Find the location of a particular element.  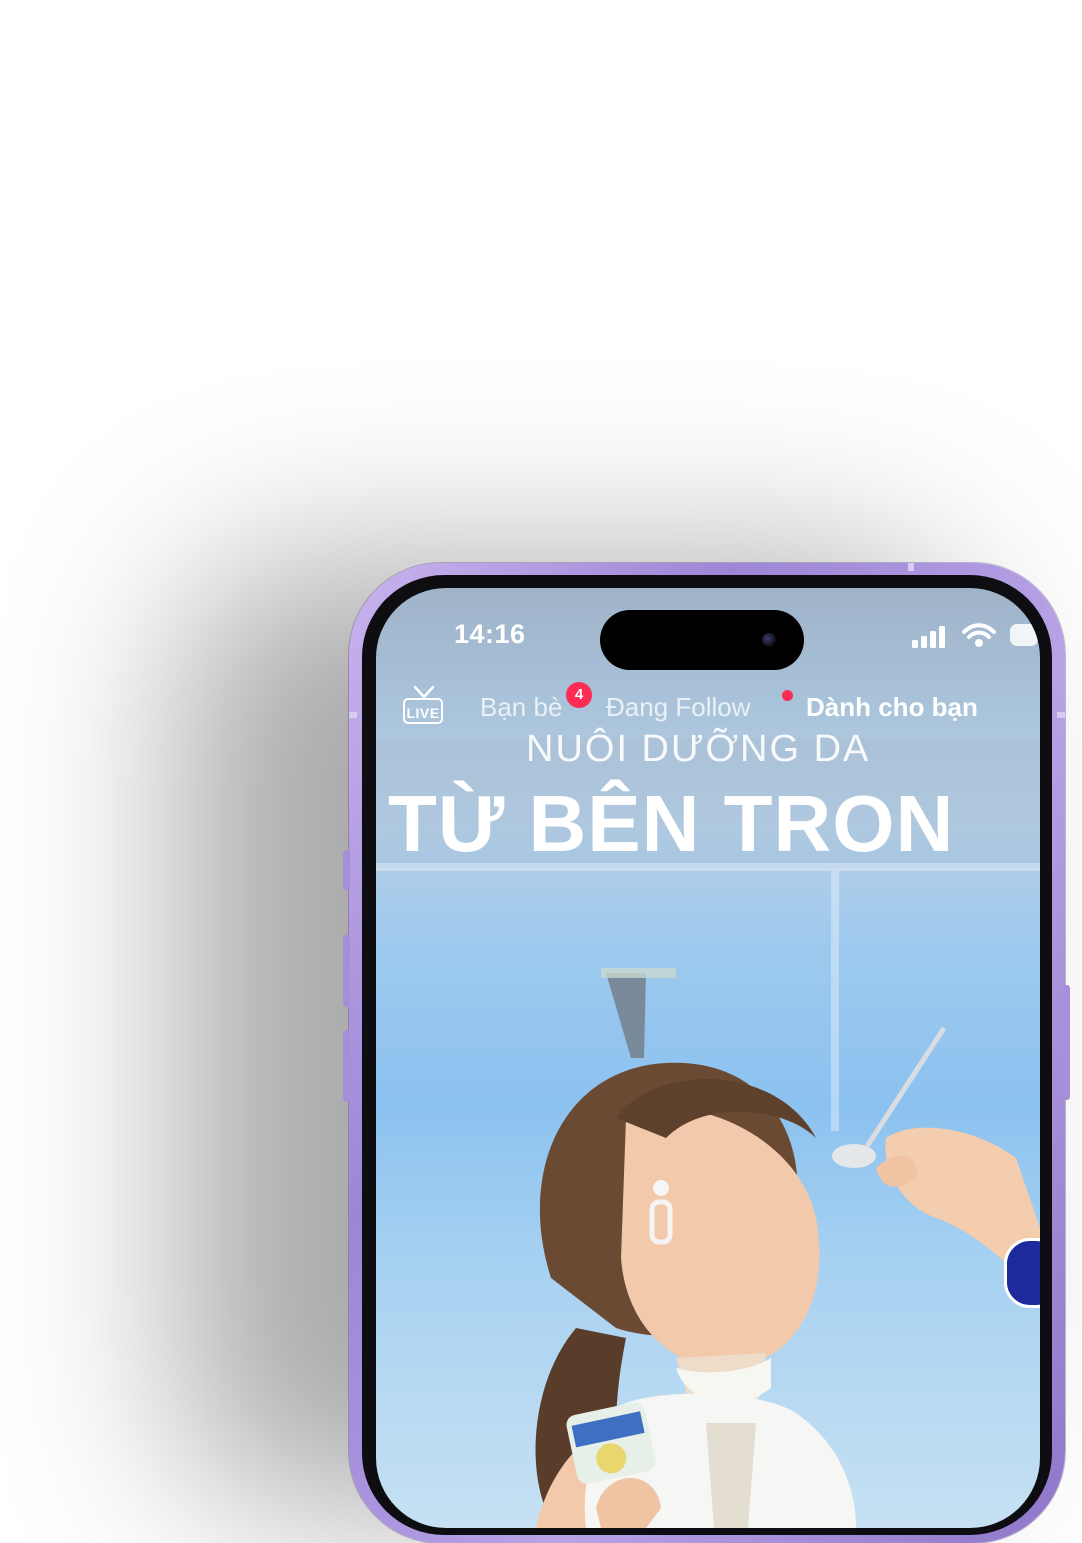

tab-friends-label: Bạn bè is located at coordinates (521, 707).